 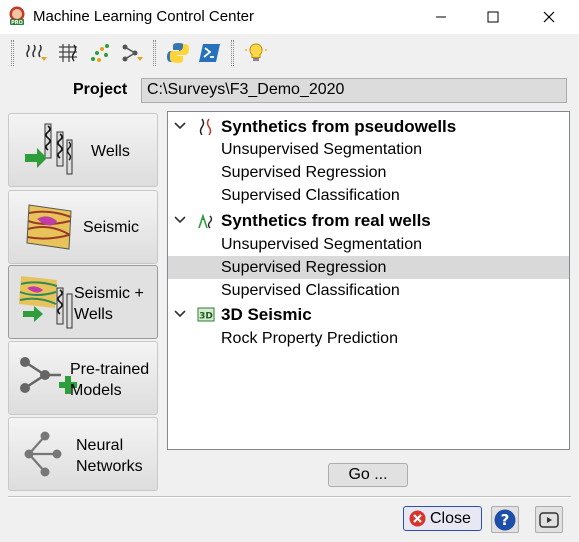 I want to click on opendtect-pro-icon: PRO, so click(x=17, y=16).